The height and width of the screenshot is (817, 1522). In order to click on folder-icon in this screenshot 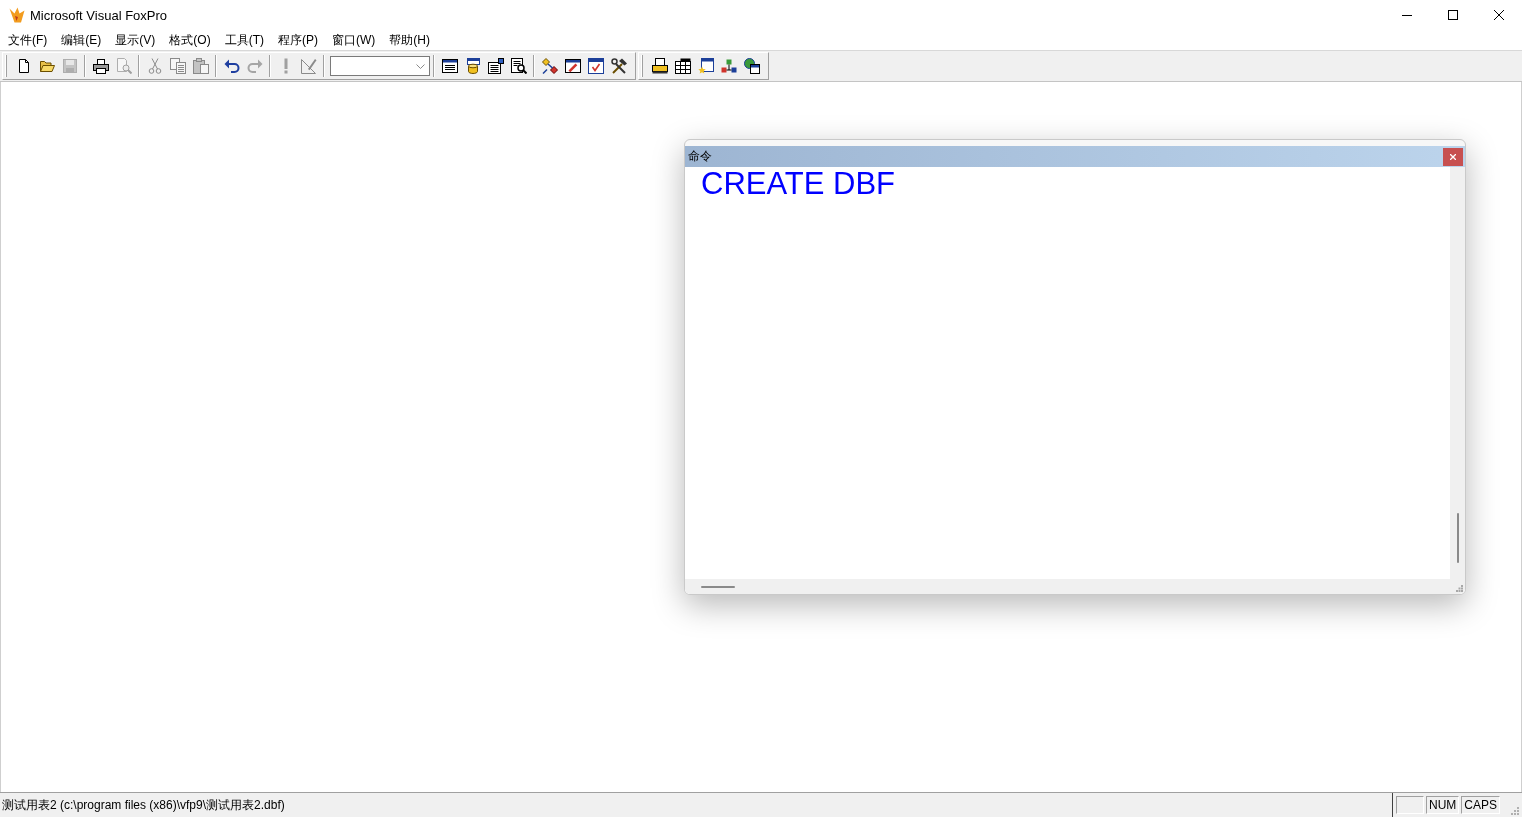, I will do `click(46, 66)`.